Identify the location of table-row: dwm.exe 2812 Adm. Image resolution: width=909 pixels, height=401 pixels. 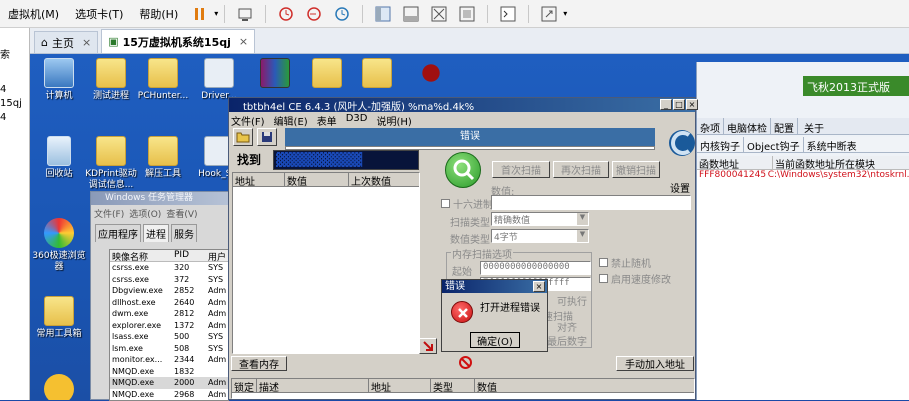
(169, 314).